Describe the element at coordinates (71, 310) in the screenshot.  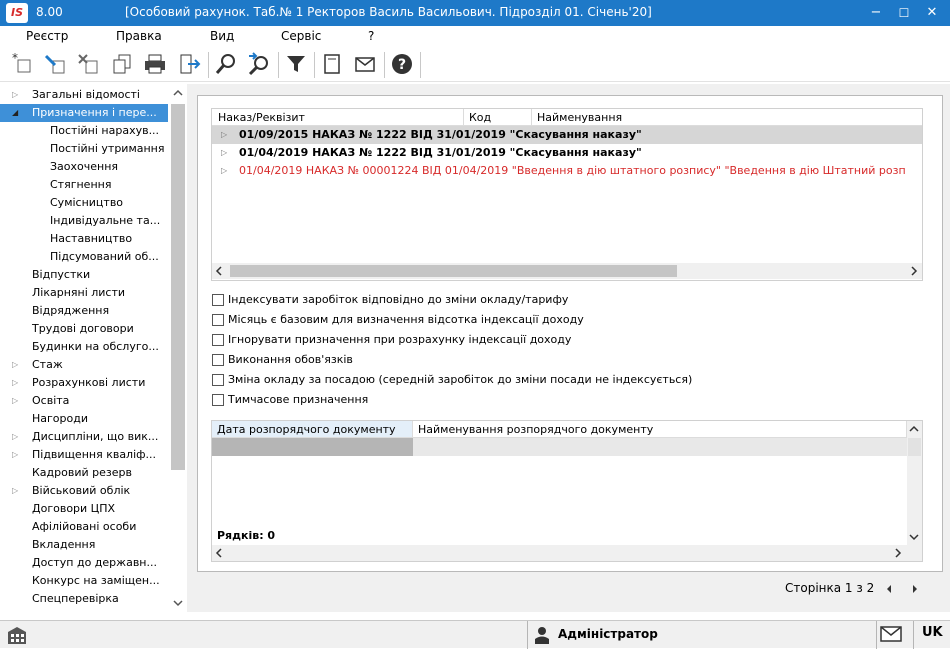
I see `sidebar-item-label: Відрядження` at that location.